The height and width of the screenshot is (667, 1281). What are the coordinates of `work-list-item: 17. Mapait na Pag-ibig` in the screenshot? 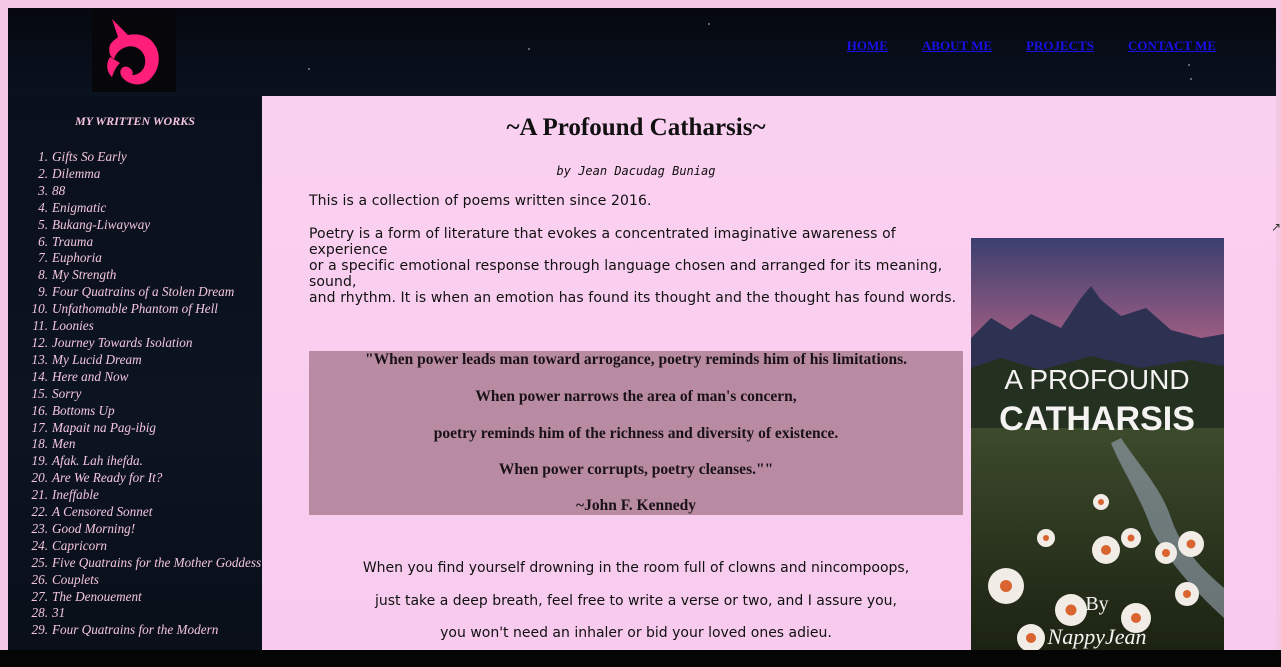 It's located at (147, 428).